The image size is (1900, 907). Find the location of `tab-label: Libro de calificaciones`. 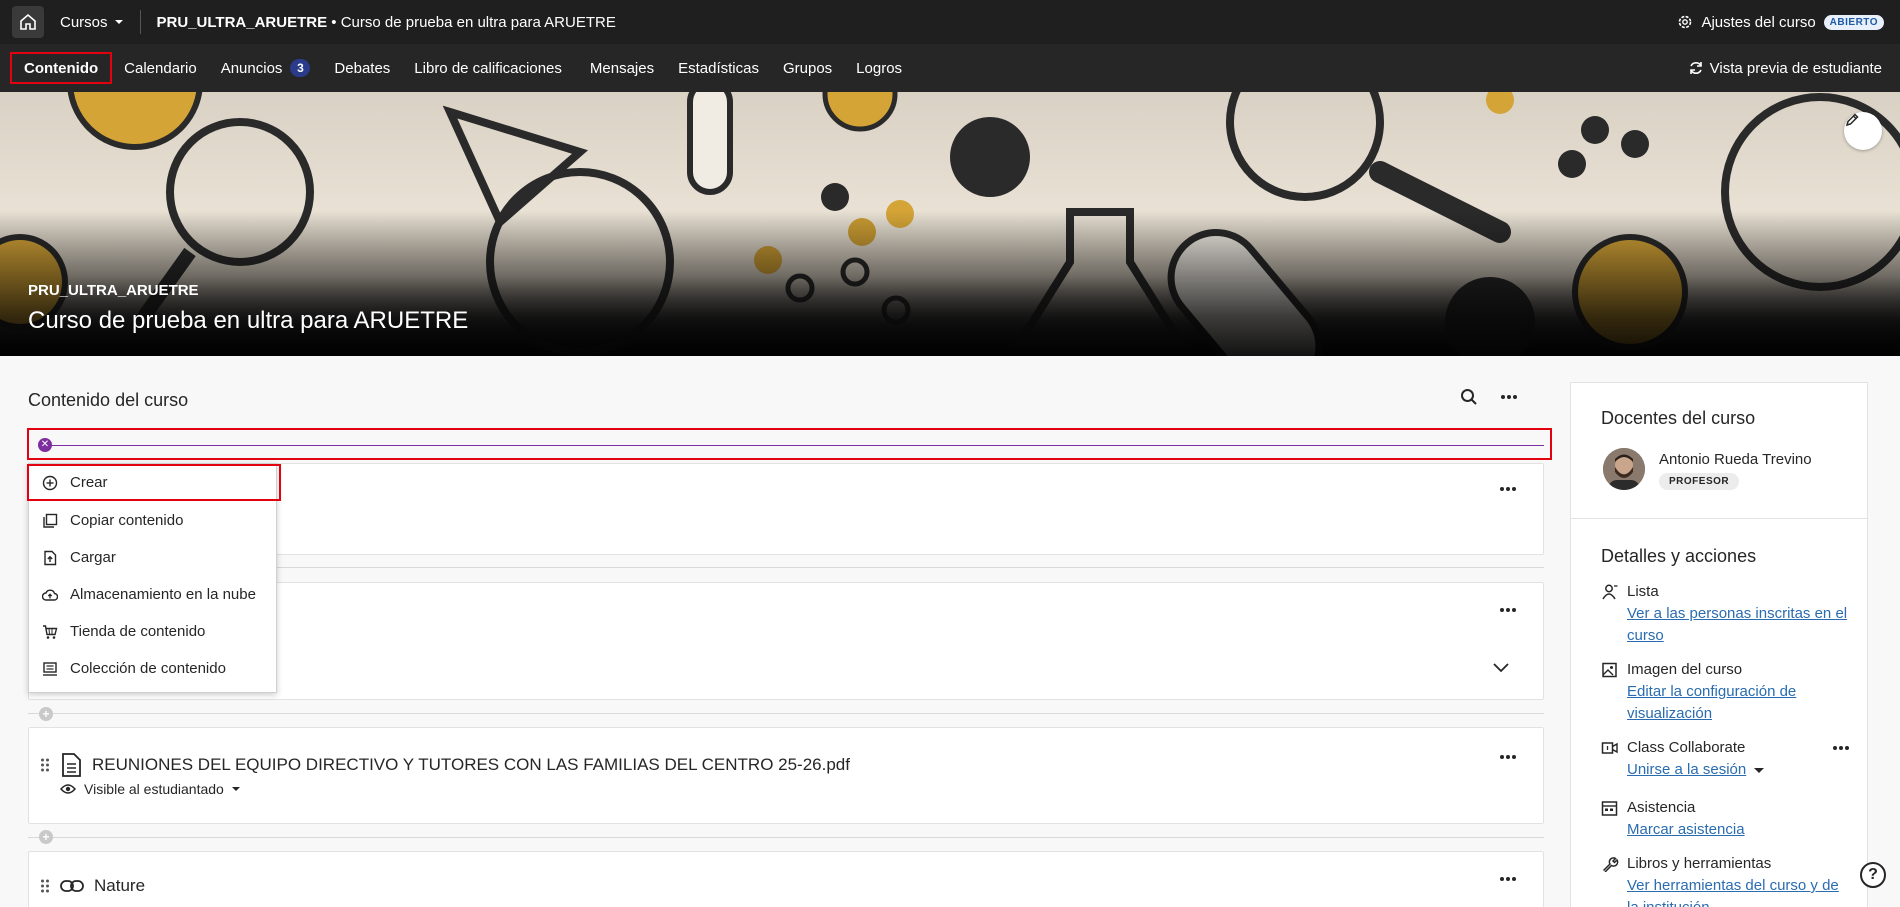

tab-label: Libro de calificaciones is located at coordinates (488, 68).